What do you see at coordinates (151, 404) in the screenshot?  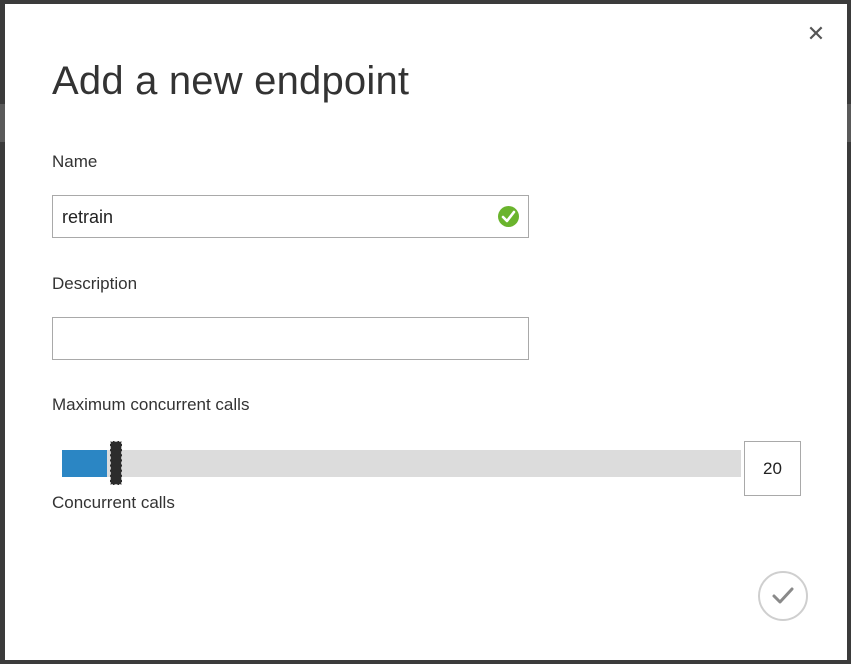 I see `max-concurrent-calls-label: Maximum concurrent calls` at bounding box center [151, 404].